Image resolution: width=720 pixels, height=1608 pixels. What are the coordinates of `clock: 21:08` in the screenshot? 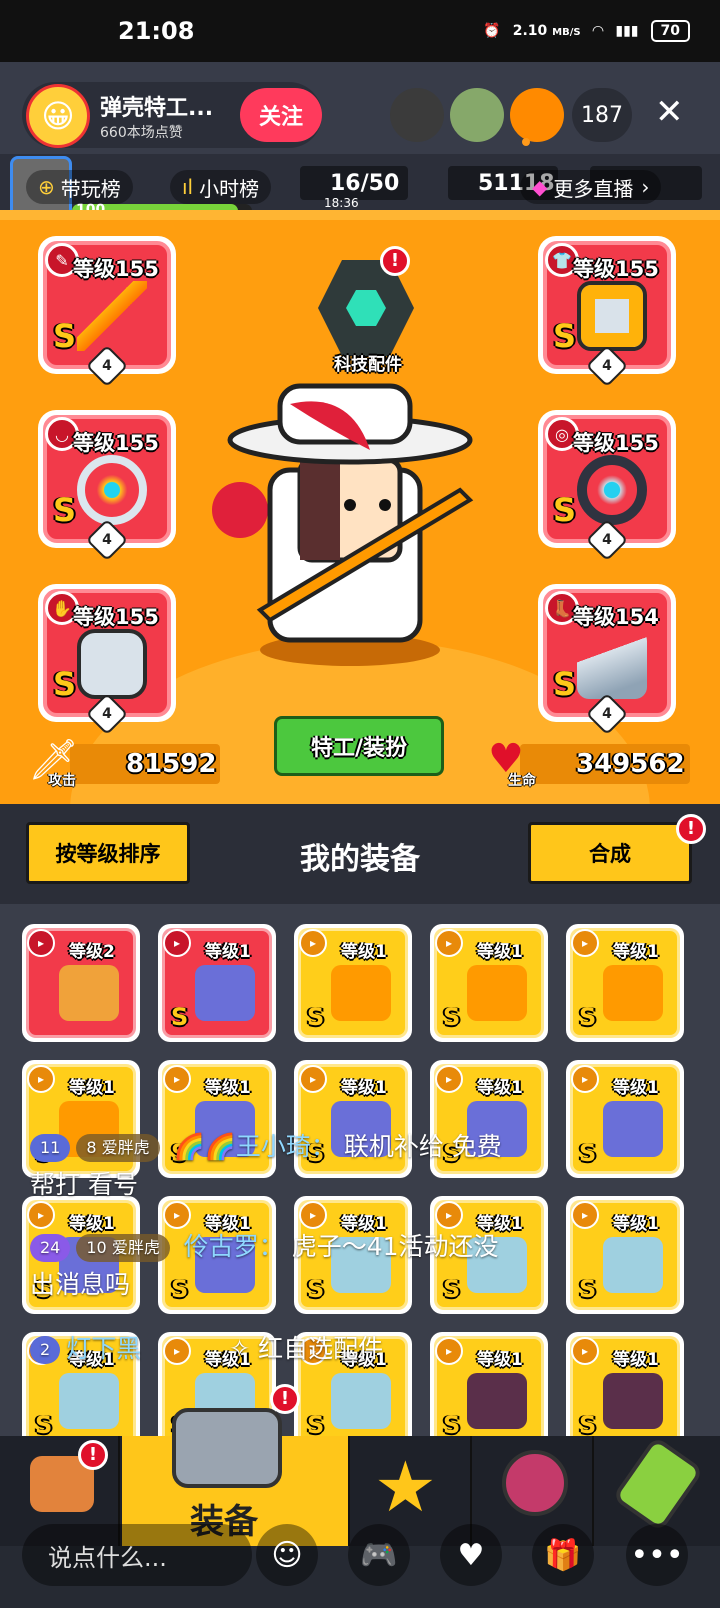 It's located at (156, 31).